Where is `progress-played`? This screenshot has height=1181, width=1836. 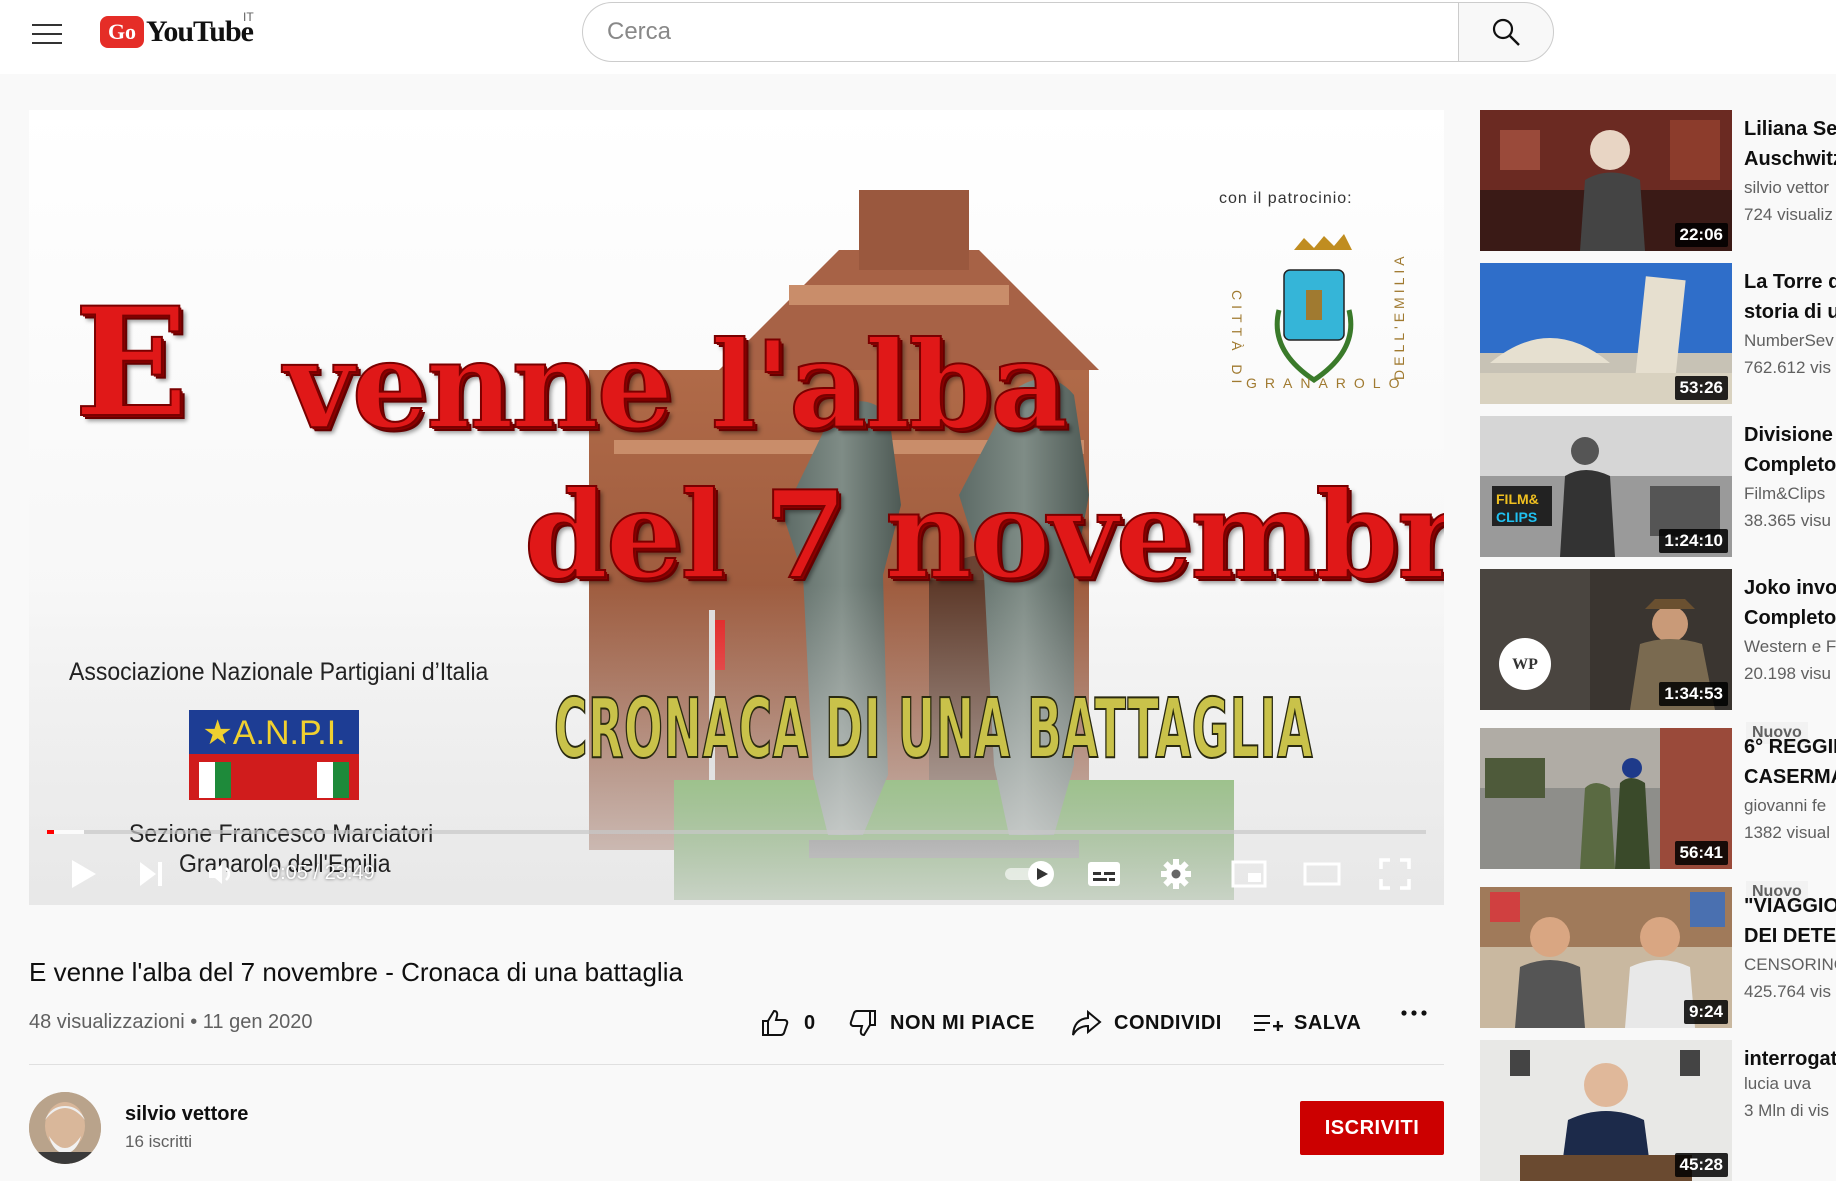
progress-played is located at coordinates (50, 832).